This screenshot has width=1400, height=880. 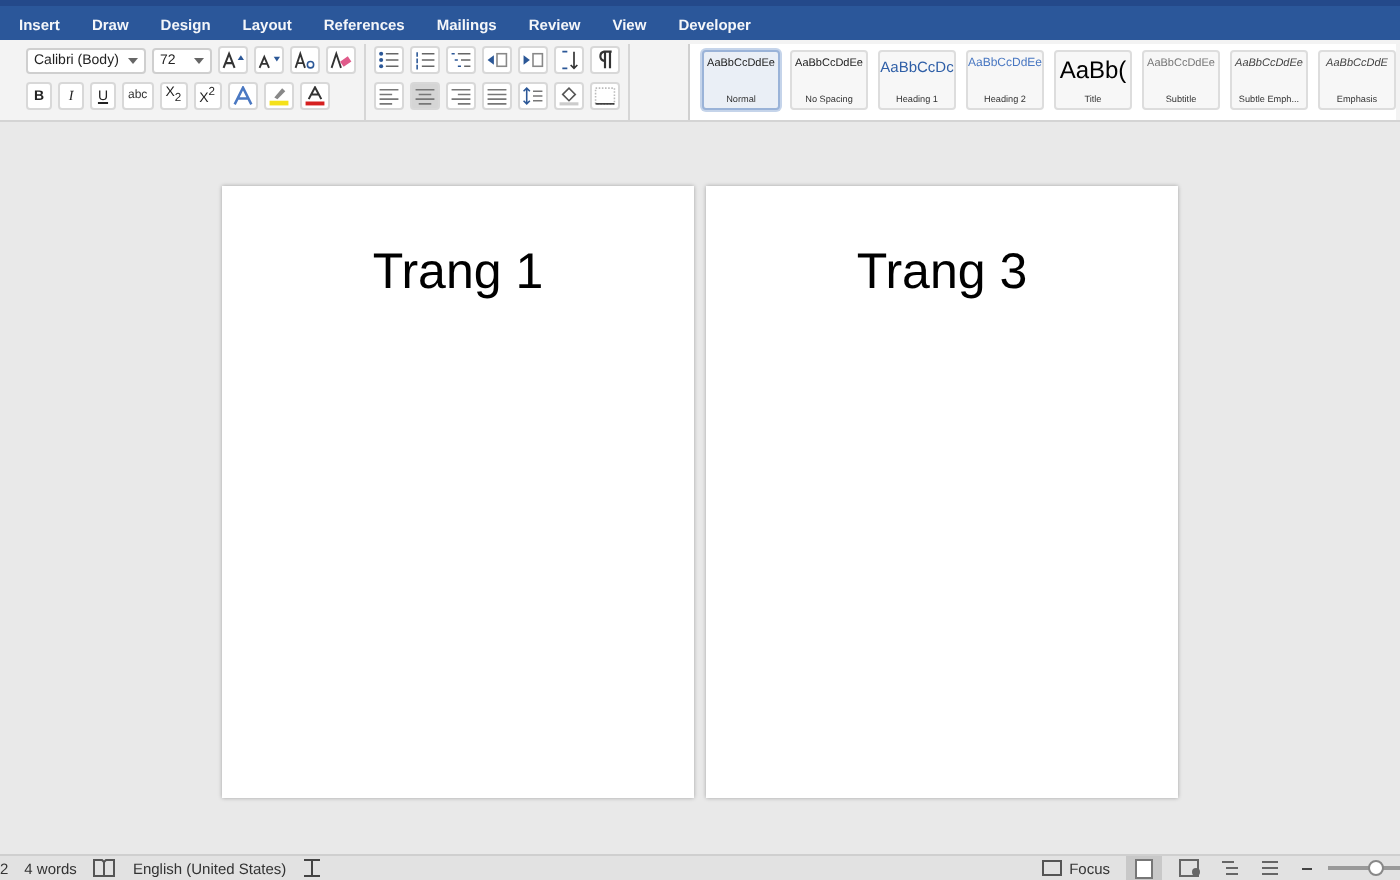 I want to click on clear-formatting-icon, so click(x=341, y=60).